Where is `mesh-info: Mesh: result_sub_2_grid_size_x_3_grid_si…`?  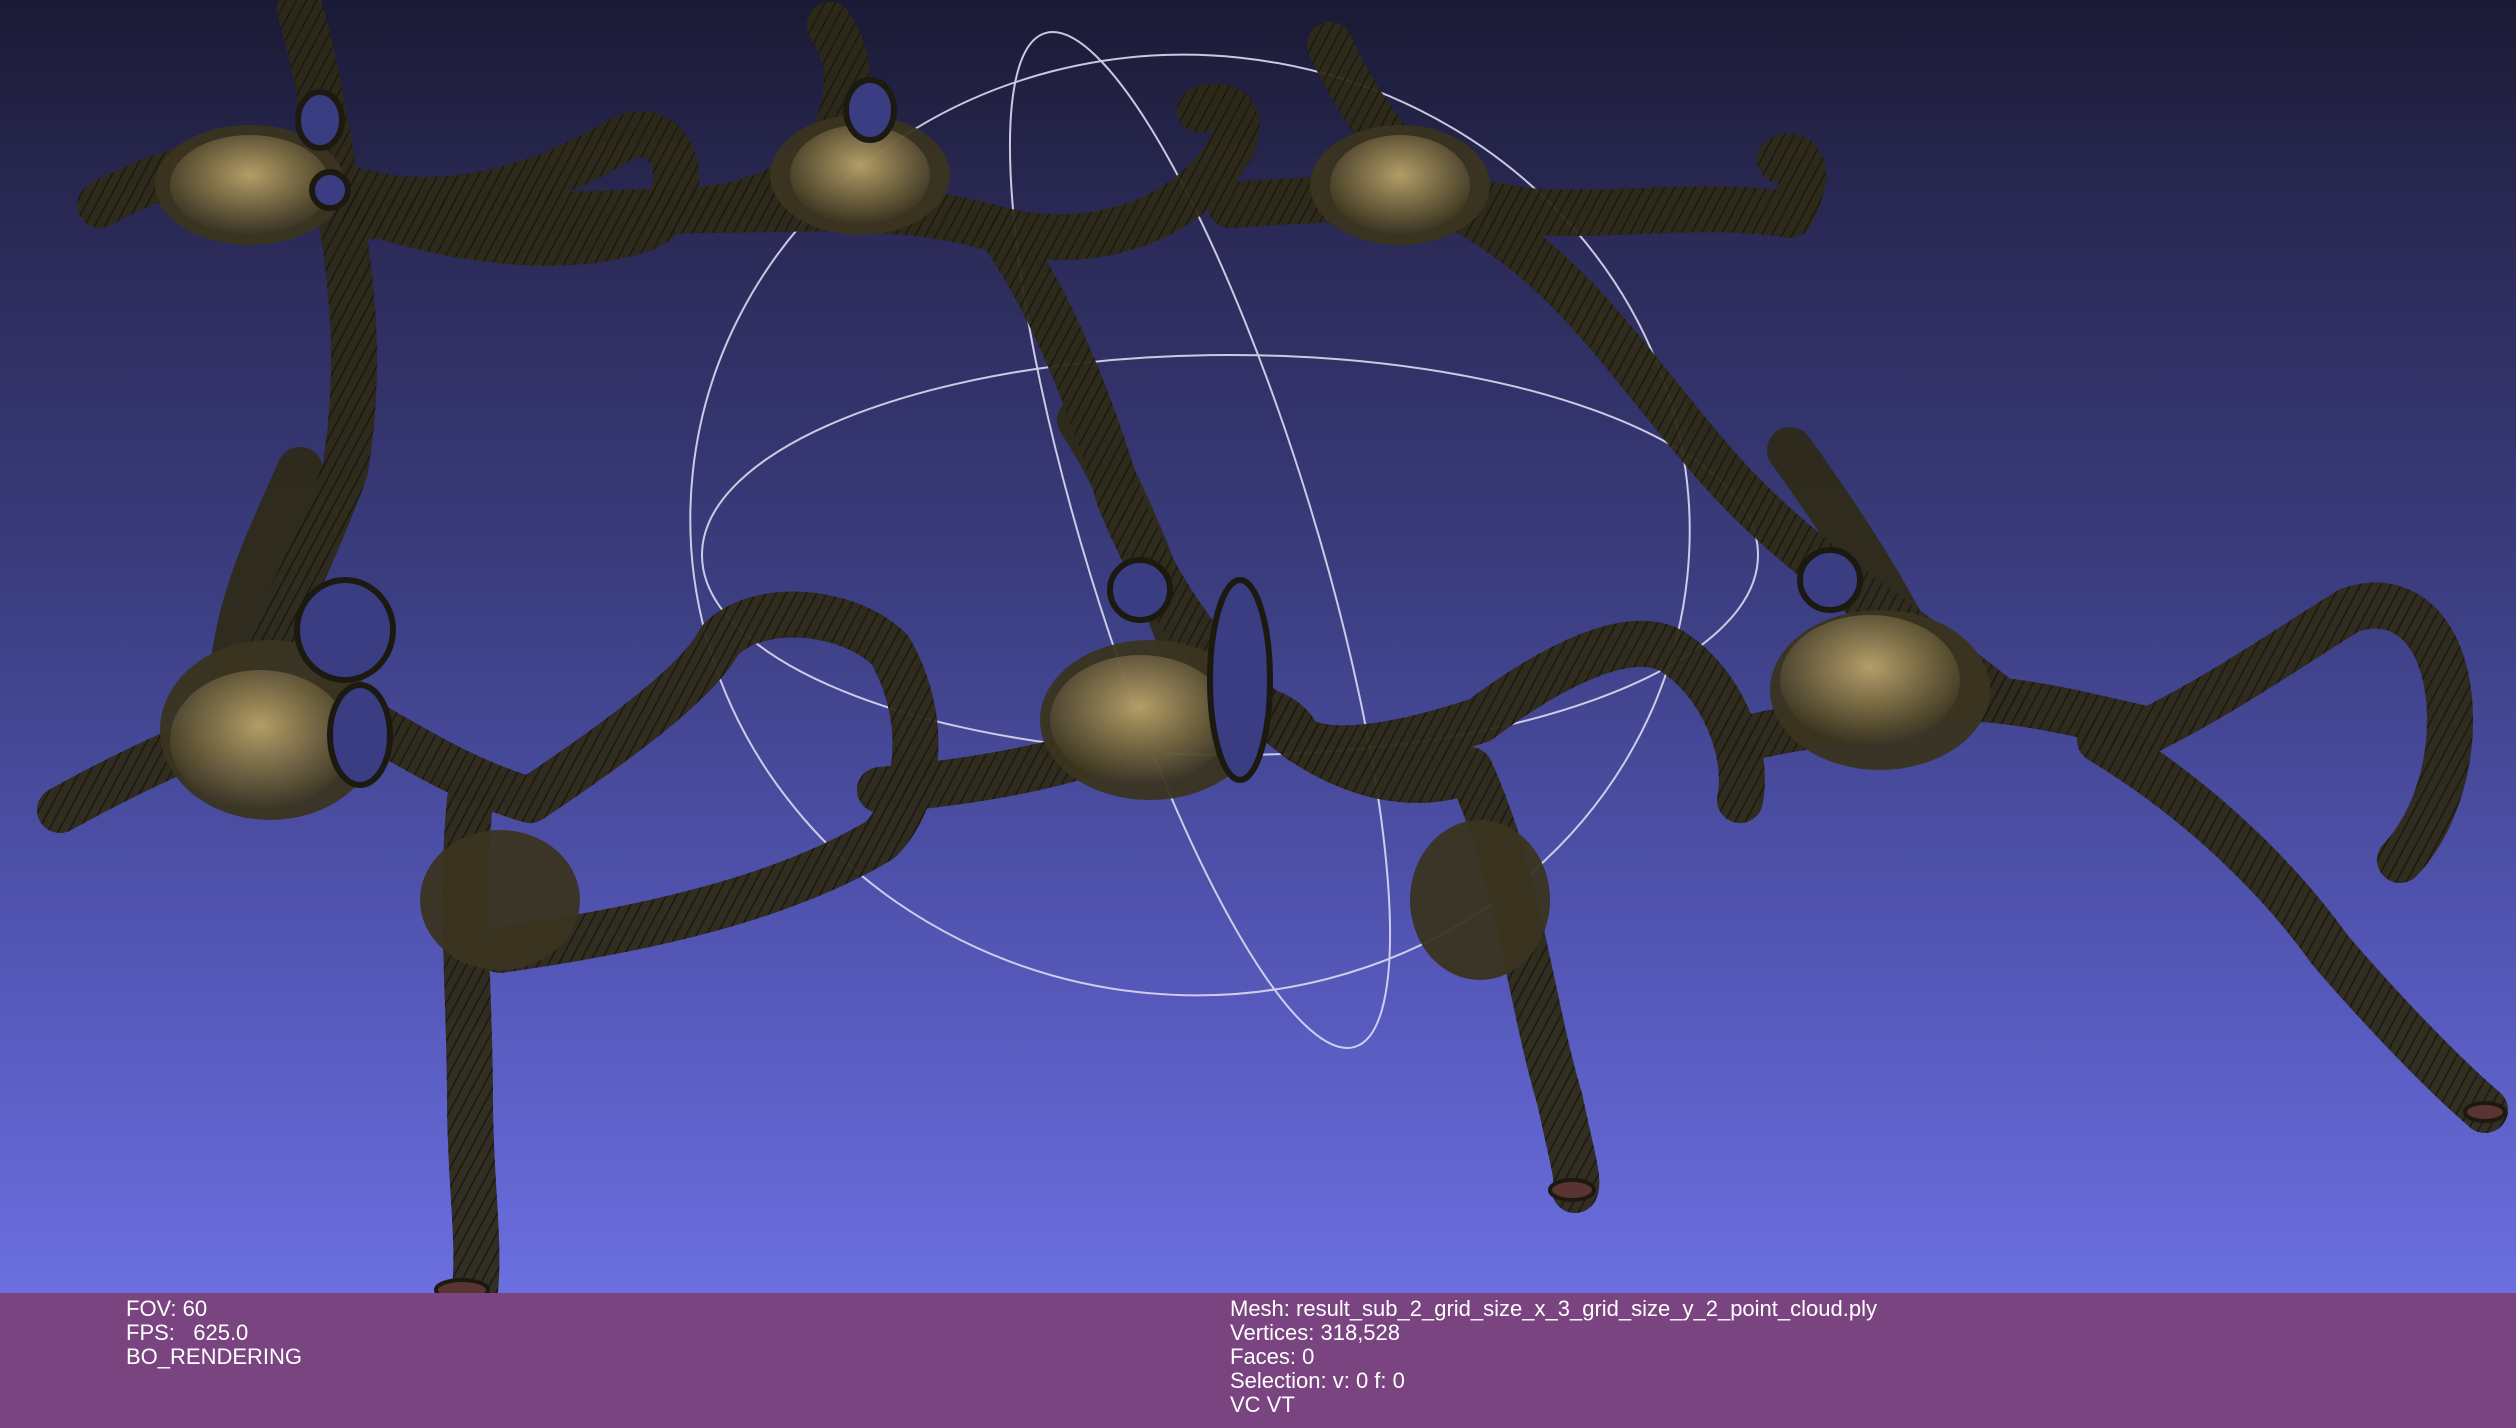
mesh-info: Mesh: result_sub_2_grid_size_x_3_grid_si… is located at coordinates (1553, 1357).